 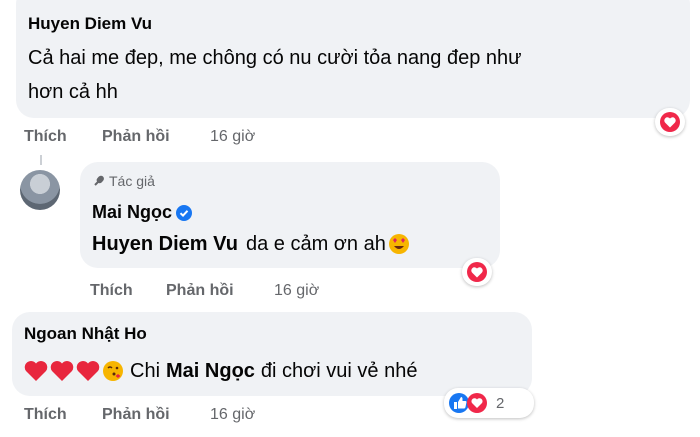 What do you see at coordinates (489, 403) in the screenshot?
I see `comment-3-reactions: 2` at bounding box center [489, 403].